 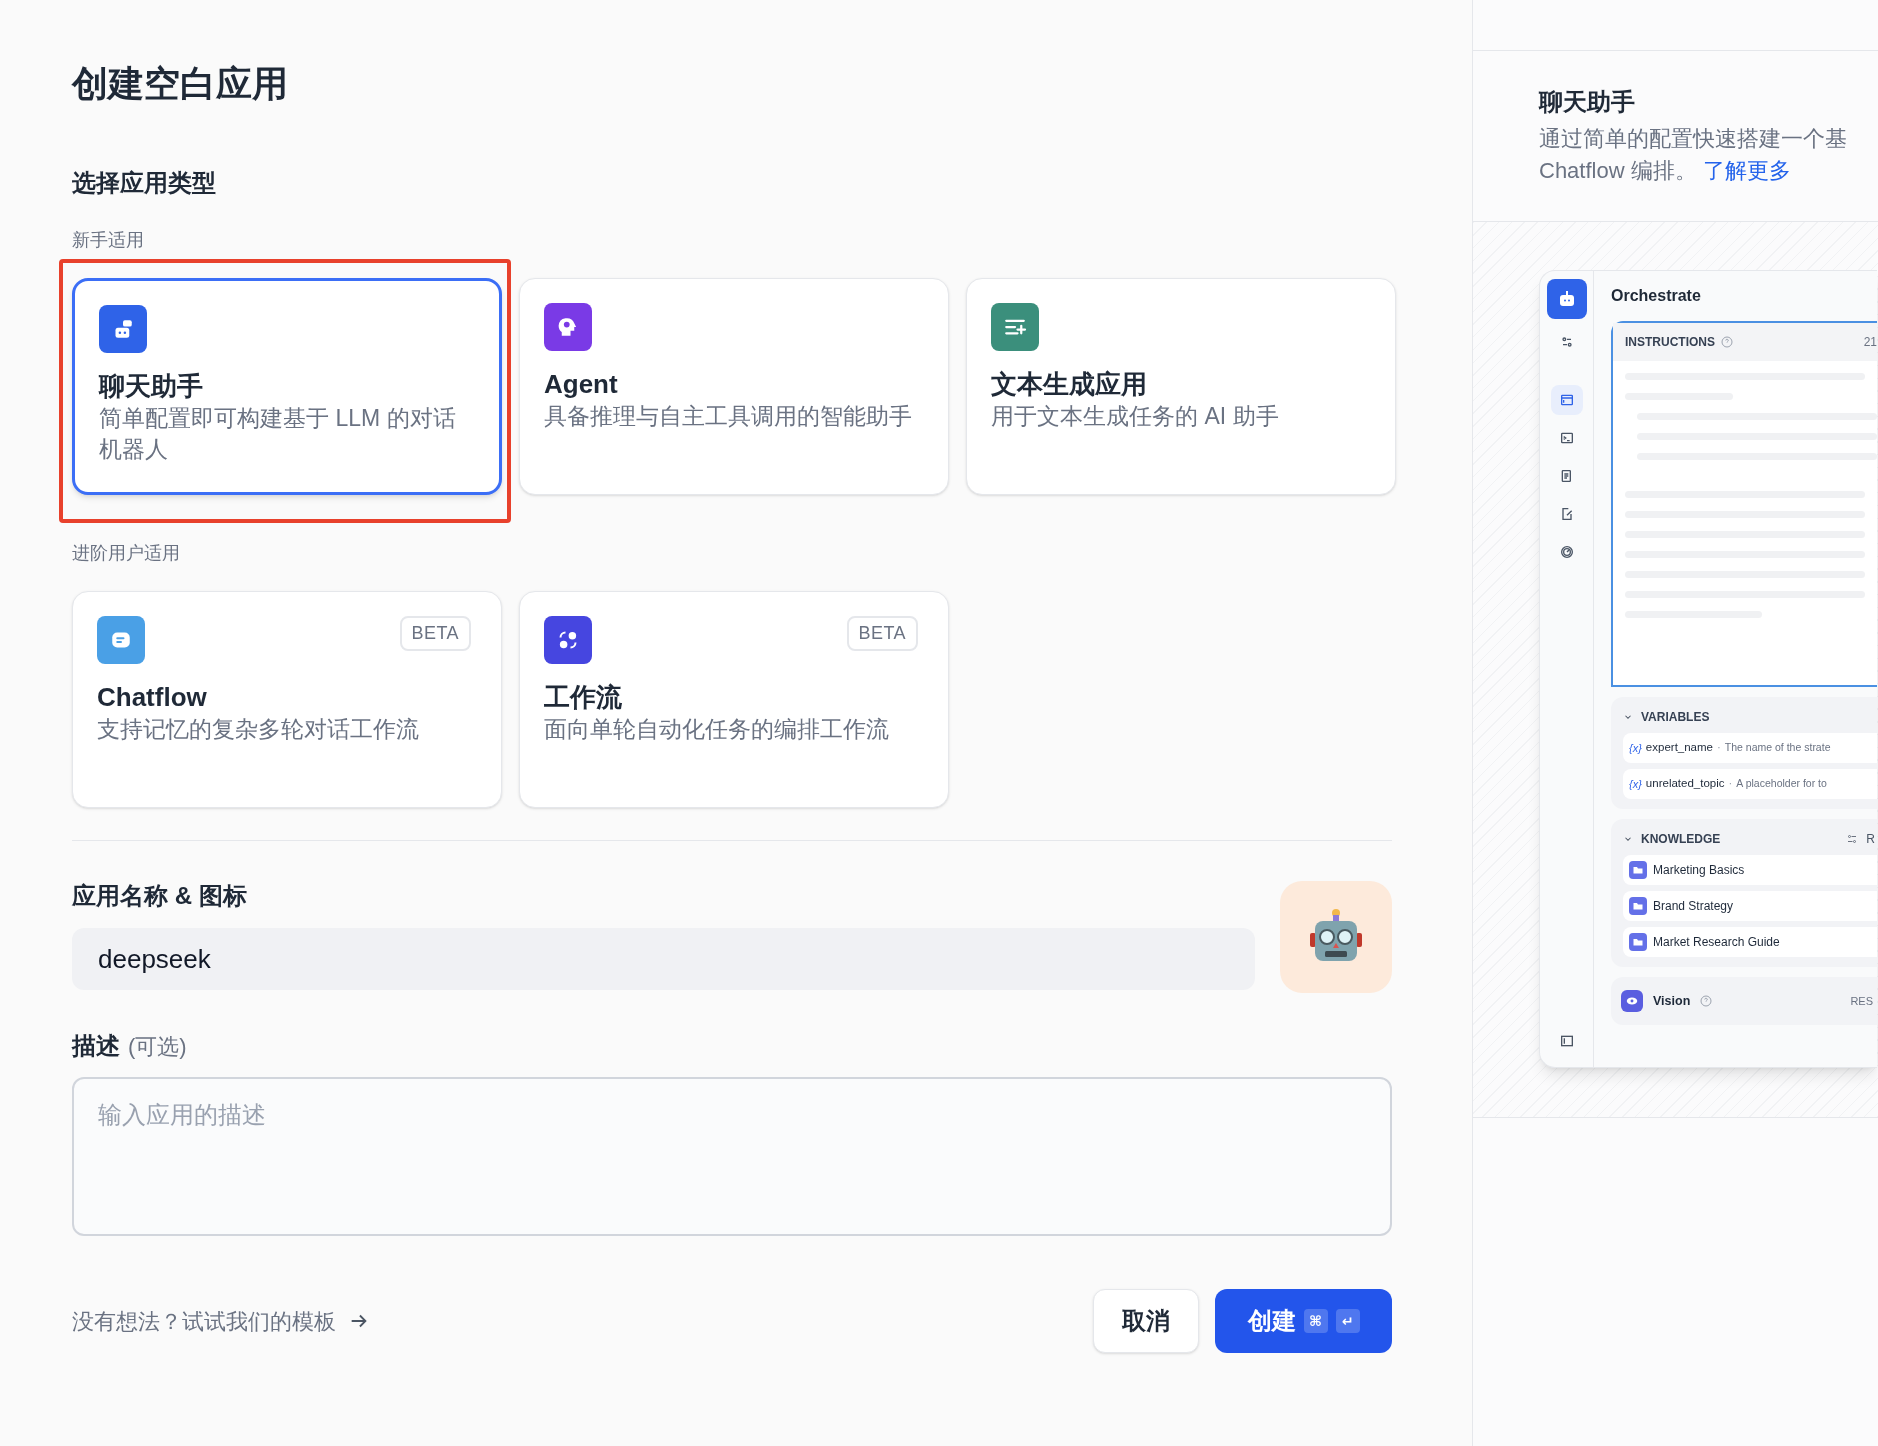 What do you see at coordinates (1675, 717) in the screenshot?
I see `variables-label: VARIABLES` at bounding box center [1675, 717].